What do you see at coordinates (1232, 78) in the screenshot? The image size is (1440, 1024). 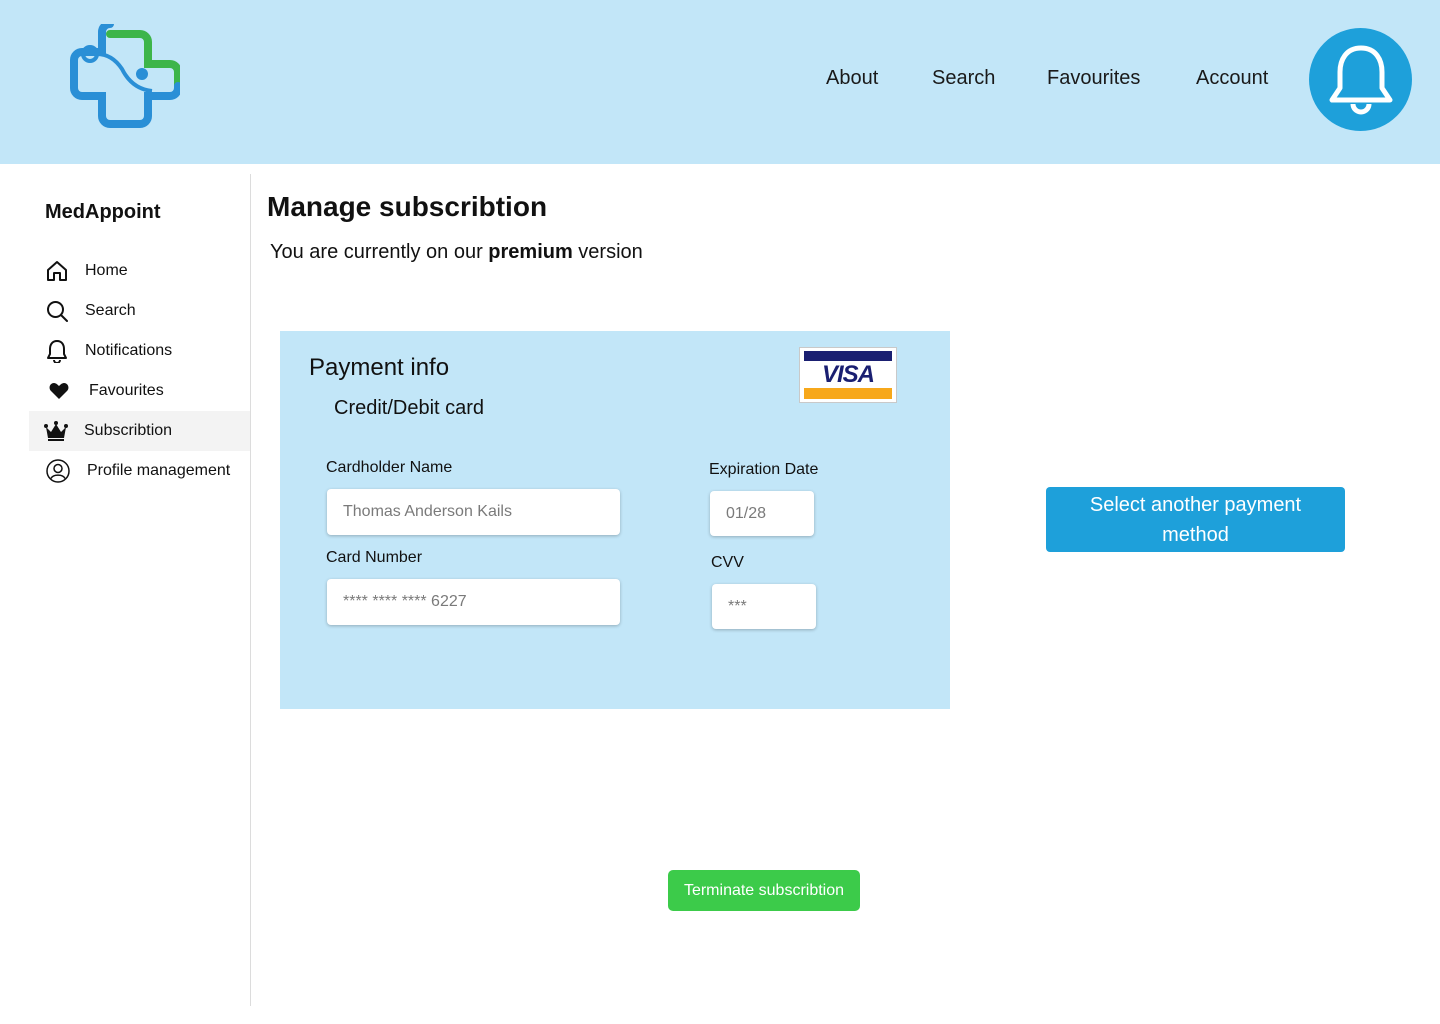 I see `nav-account: Account` at bounding box center [1232, 78].